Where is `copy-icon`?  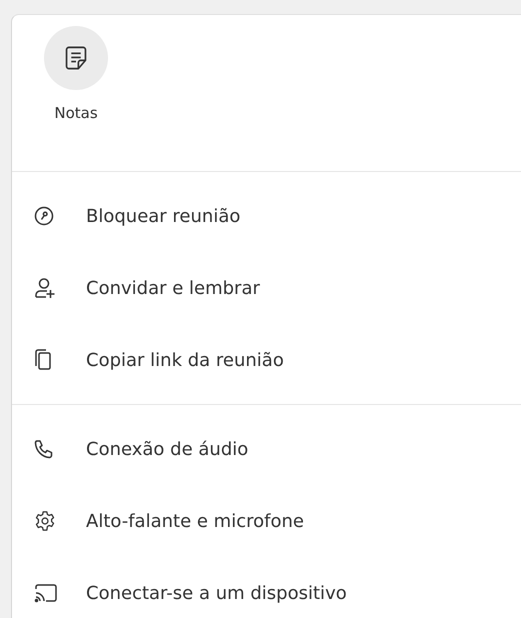 copy-icon is located at coordinates (43, 360).